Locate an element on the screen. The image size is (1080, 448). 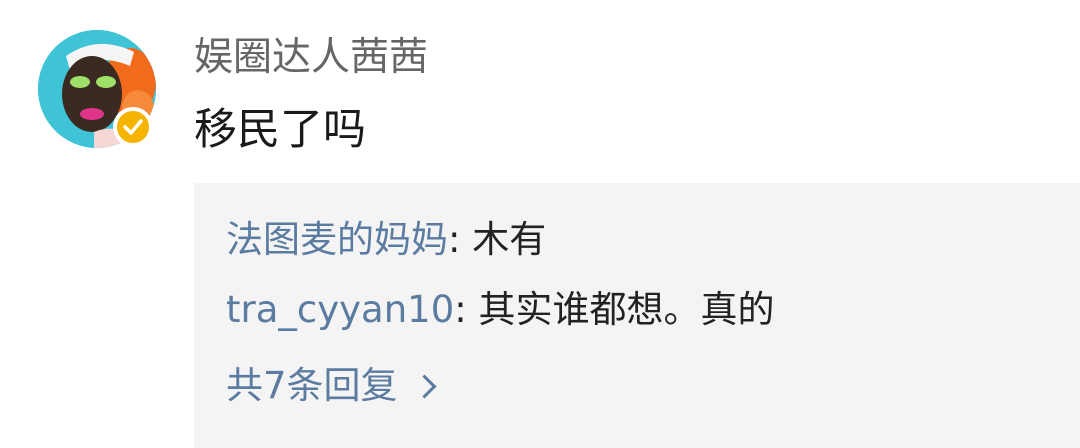
reply-author: tra_cyyan10 is located at coordinates (340, 309).